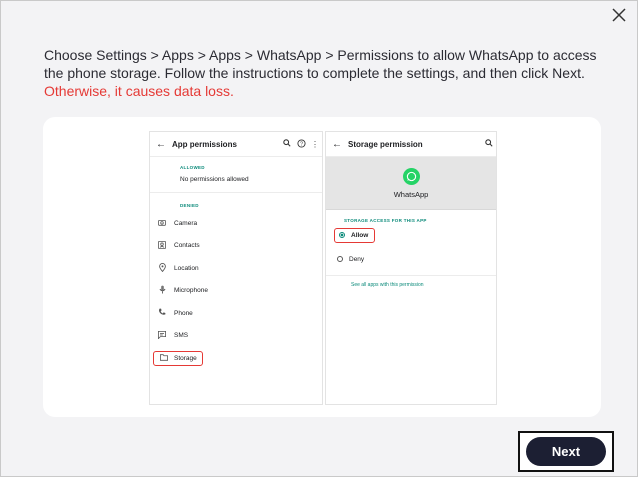 The height and width of the screenshot is (479, 640). What do you see at coordinates (186, 223) in the screenshot?
I see `permission-label: Camera` at bounding box center [186, 223].